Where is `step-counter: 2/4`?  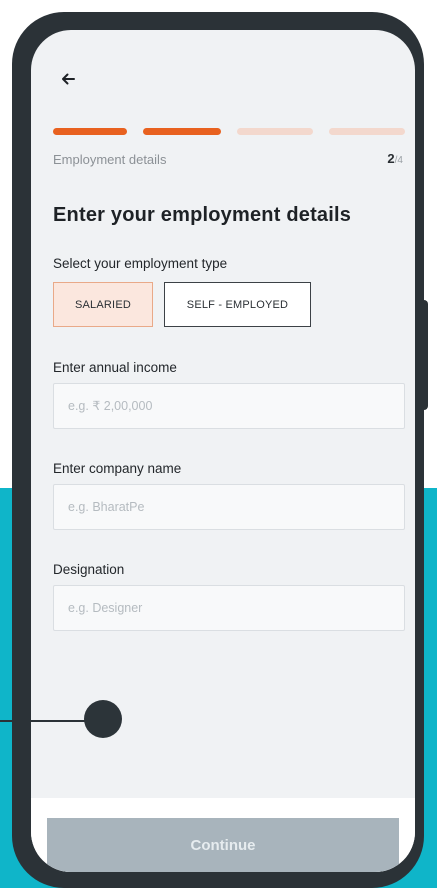 step-counter: 2/4 is located at coordinates (395, 158).